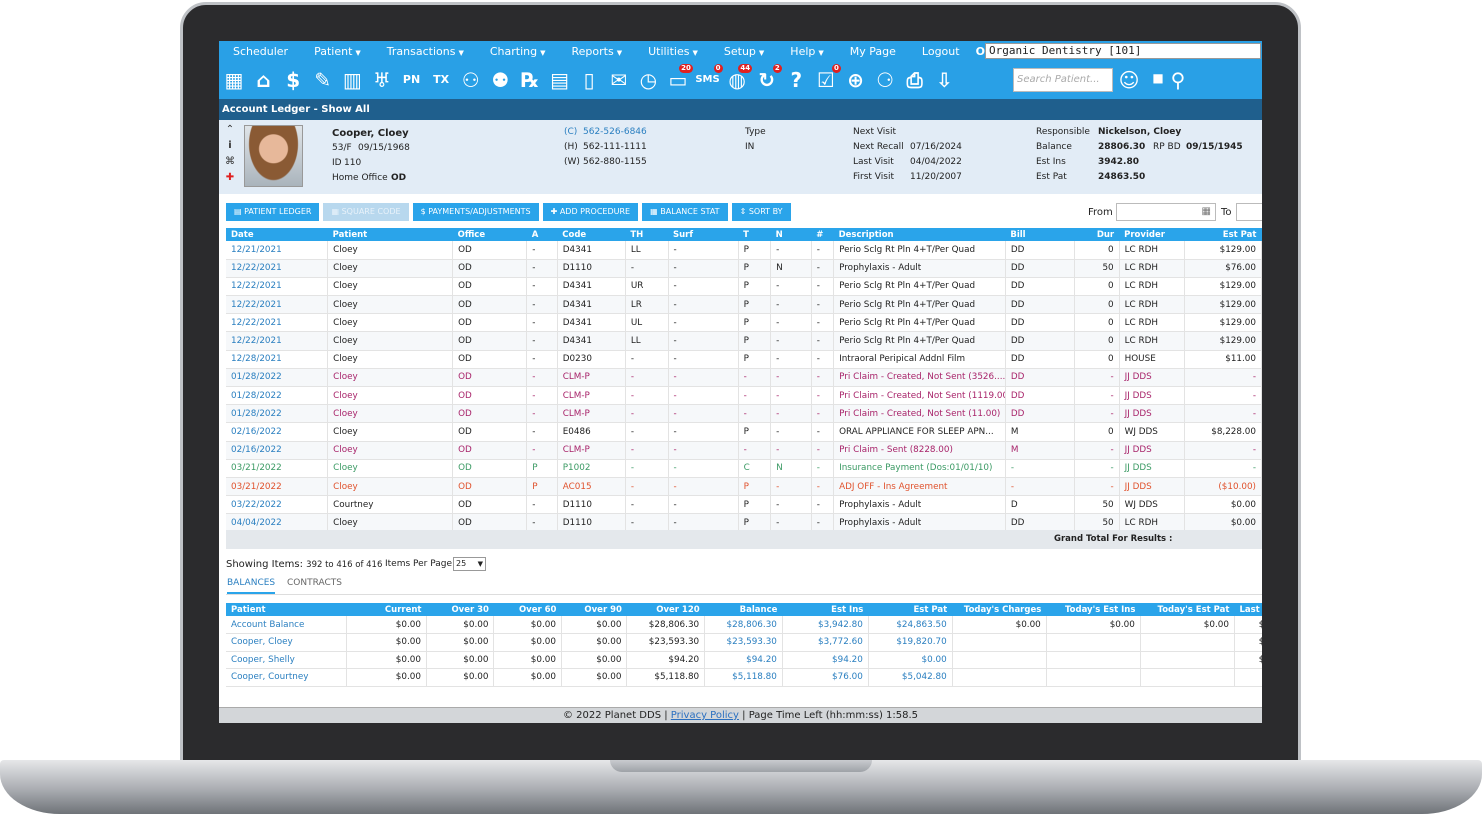  What do you see at coordinates (738, 78) in the screenshot?
I see `globe-icon: ◍ 44` at bounding box center [738, 78].